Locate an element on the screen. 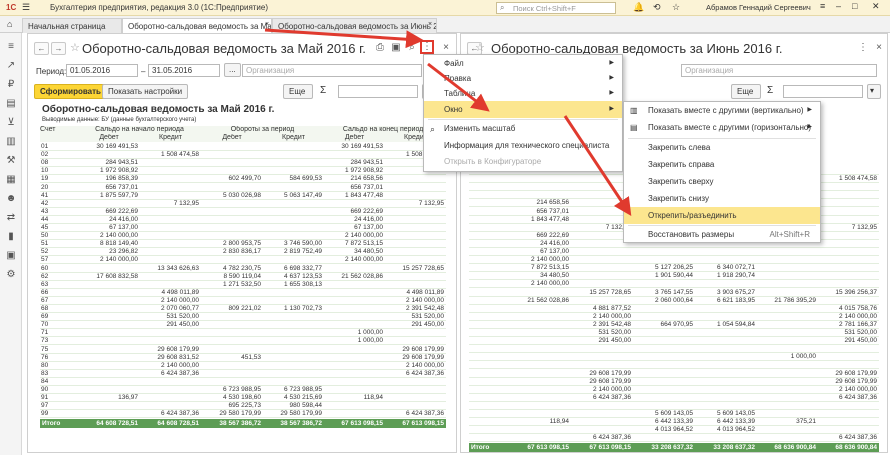 The width and height of the screenshot is (890, 455). arrow-to-window-item is located at coordinates (458, 87).